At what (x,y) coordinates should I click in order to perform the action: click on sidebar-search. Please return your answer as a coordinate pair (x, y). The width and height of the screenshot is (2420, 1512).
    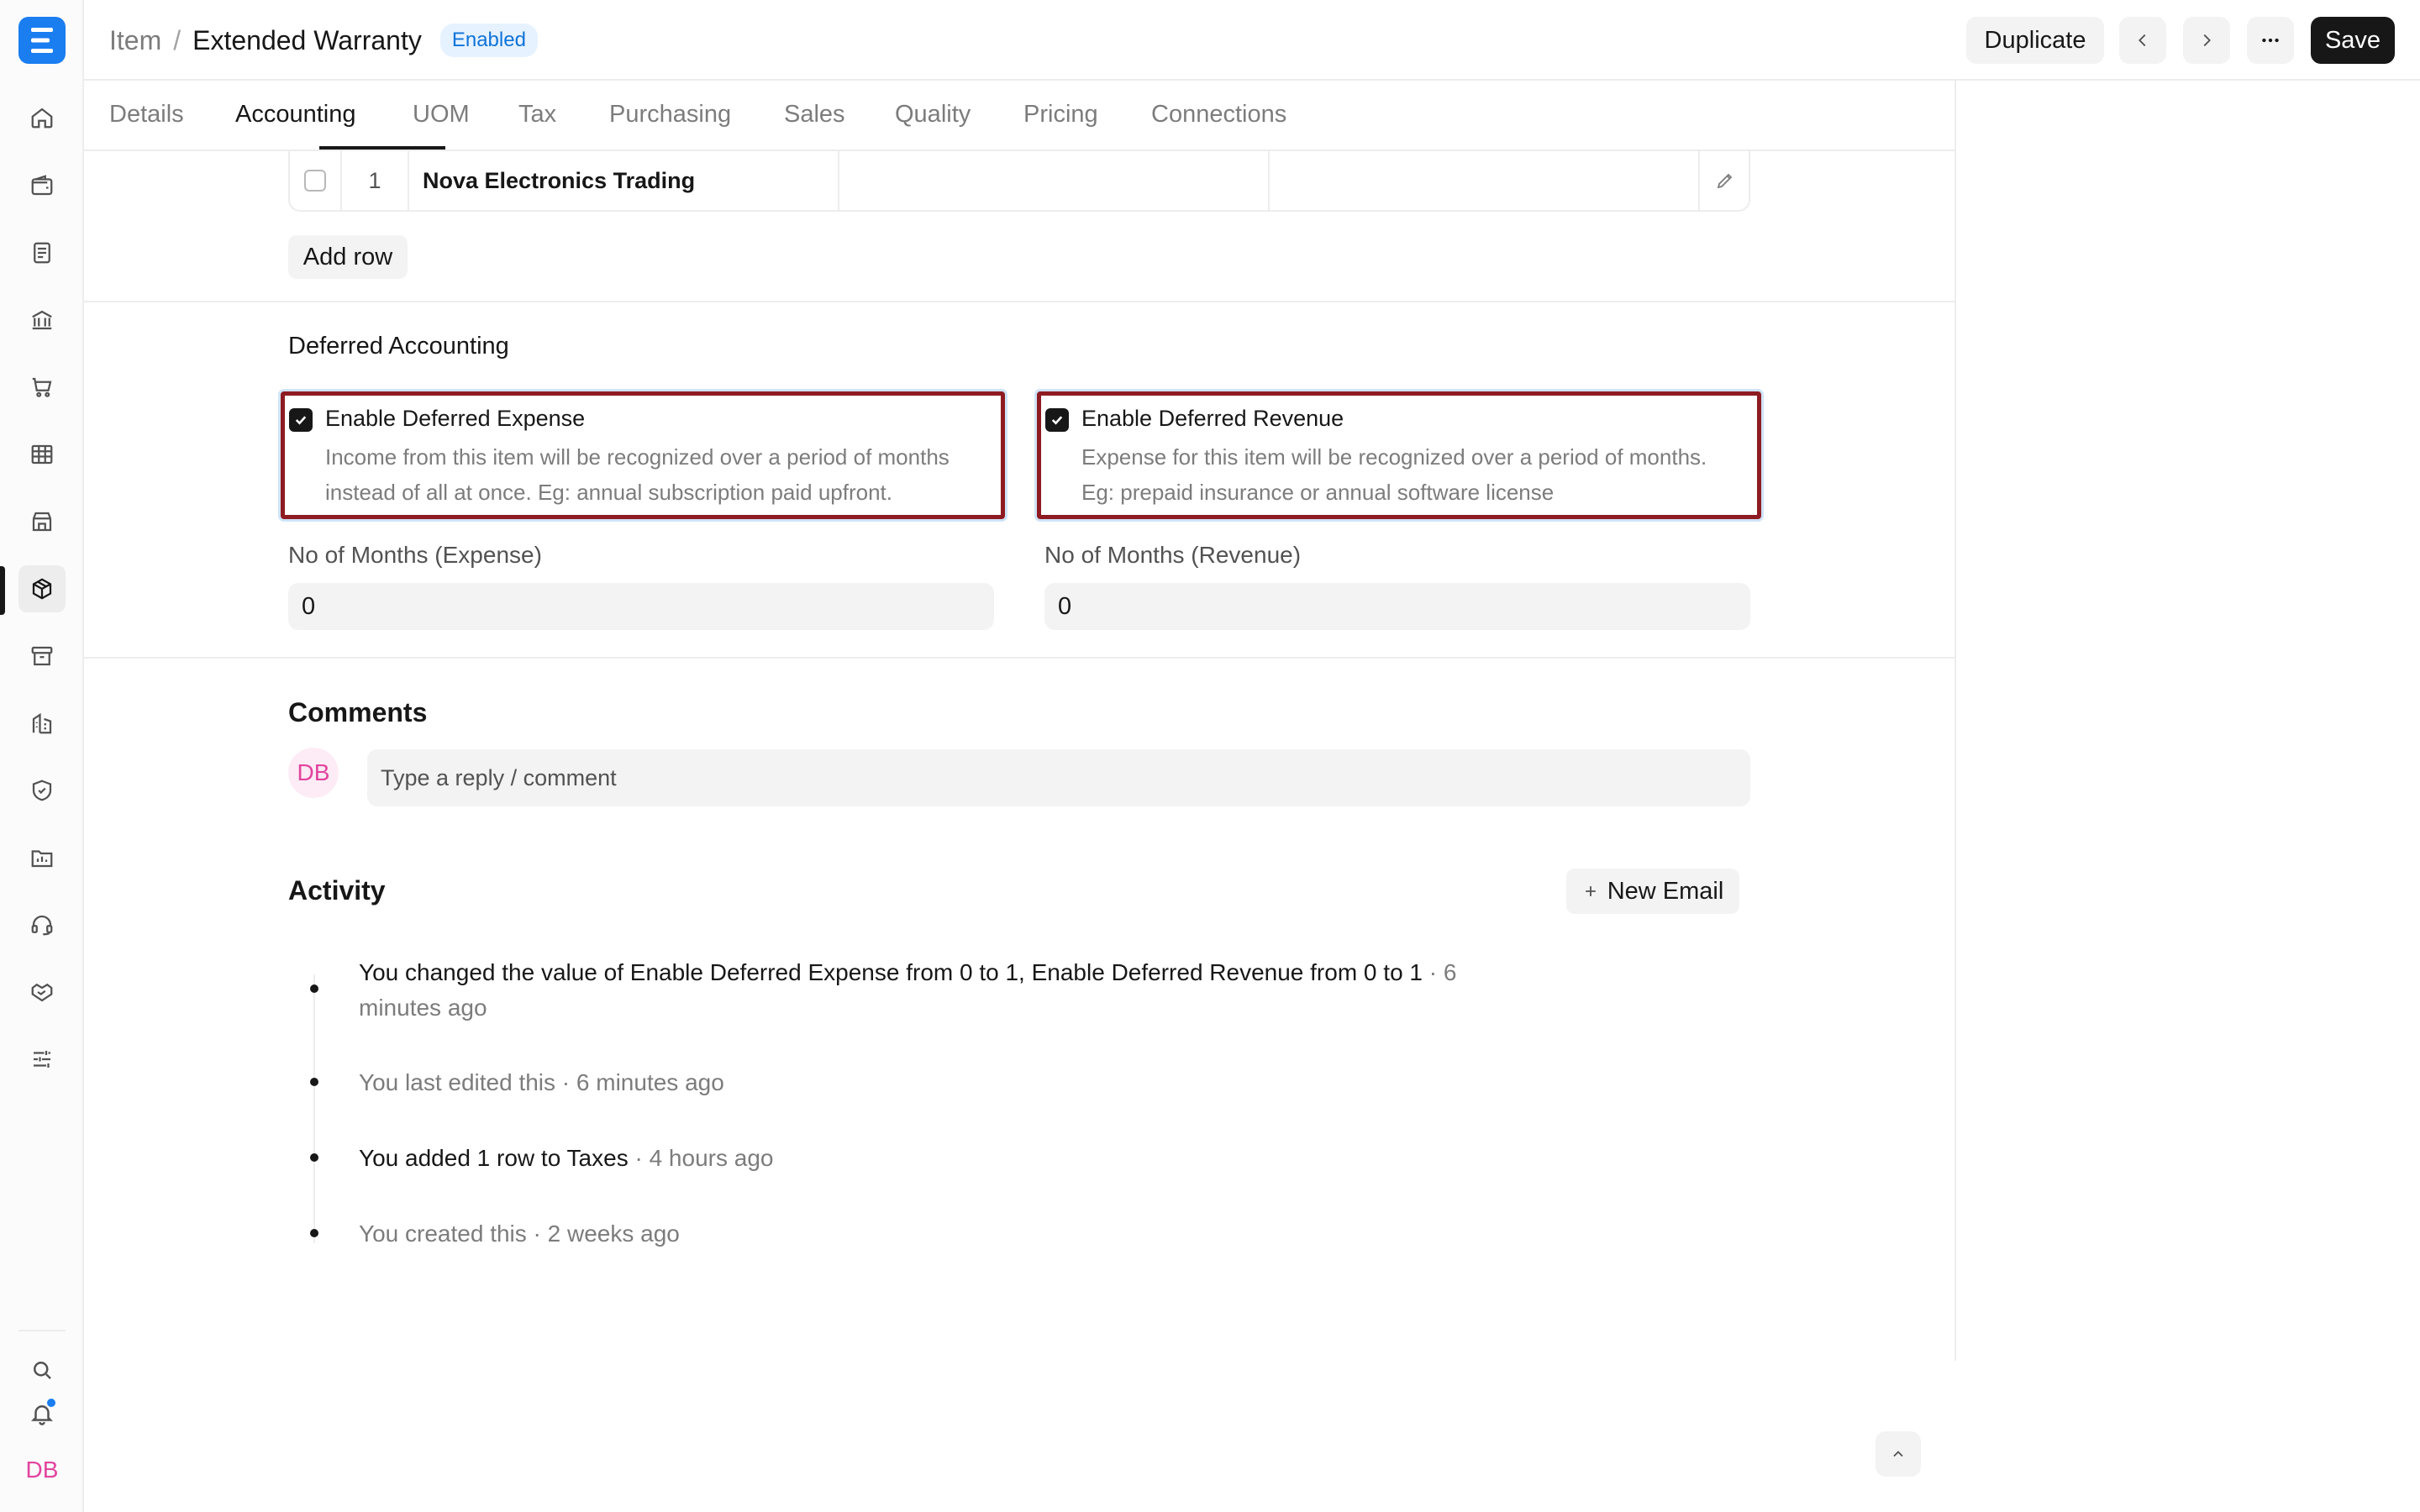
    Looking at the image, I should click on (42, 1370).